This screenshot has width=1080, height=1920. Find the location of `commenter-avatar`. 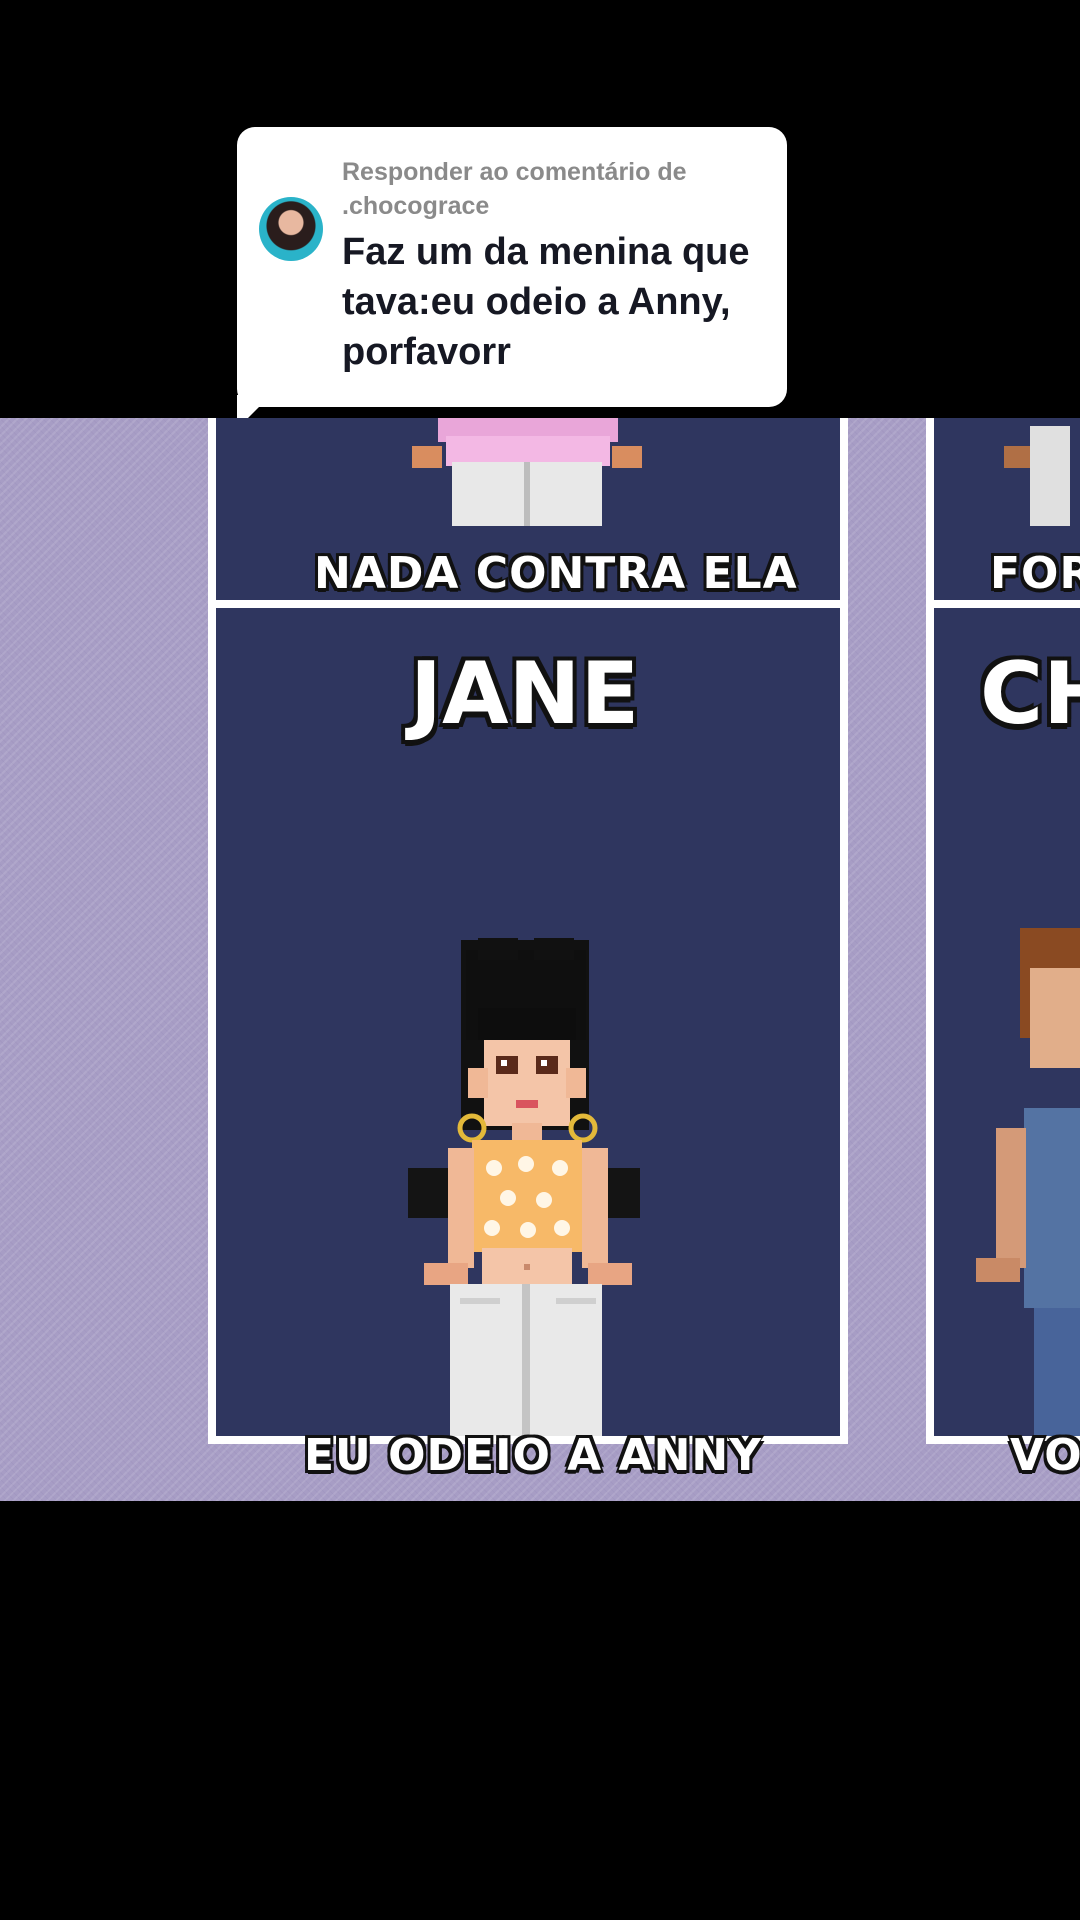

commenter-avatar is located at coordinates (291, 229).